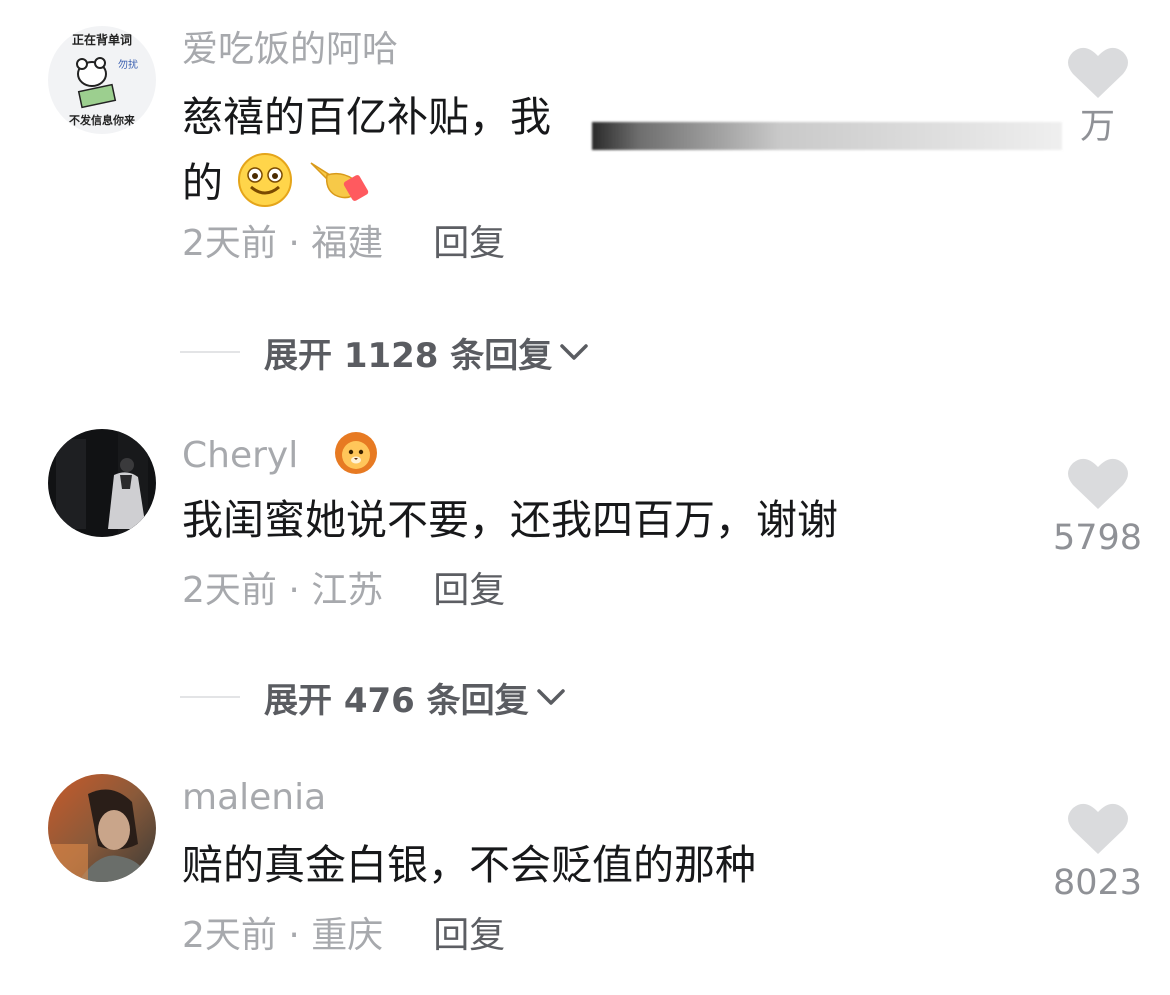  I want to click on comment-text-fragment: 的, so click(202, 183).